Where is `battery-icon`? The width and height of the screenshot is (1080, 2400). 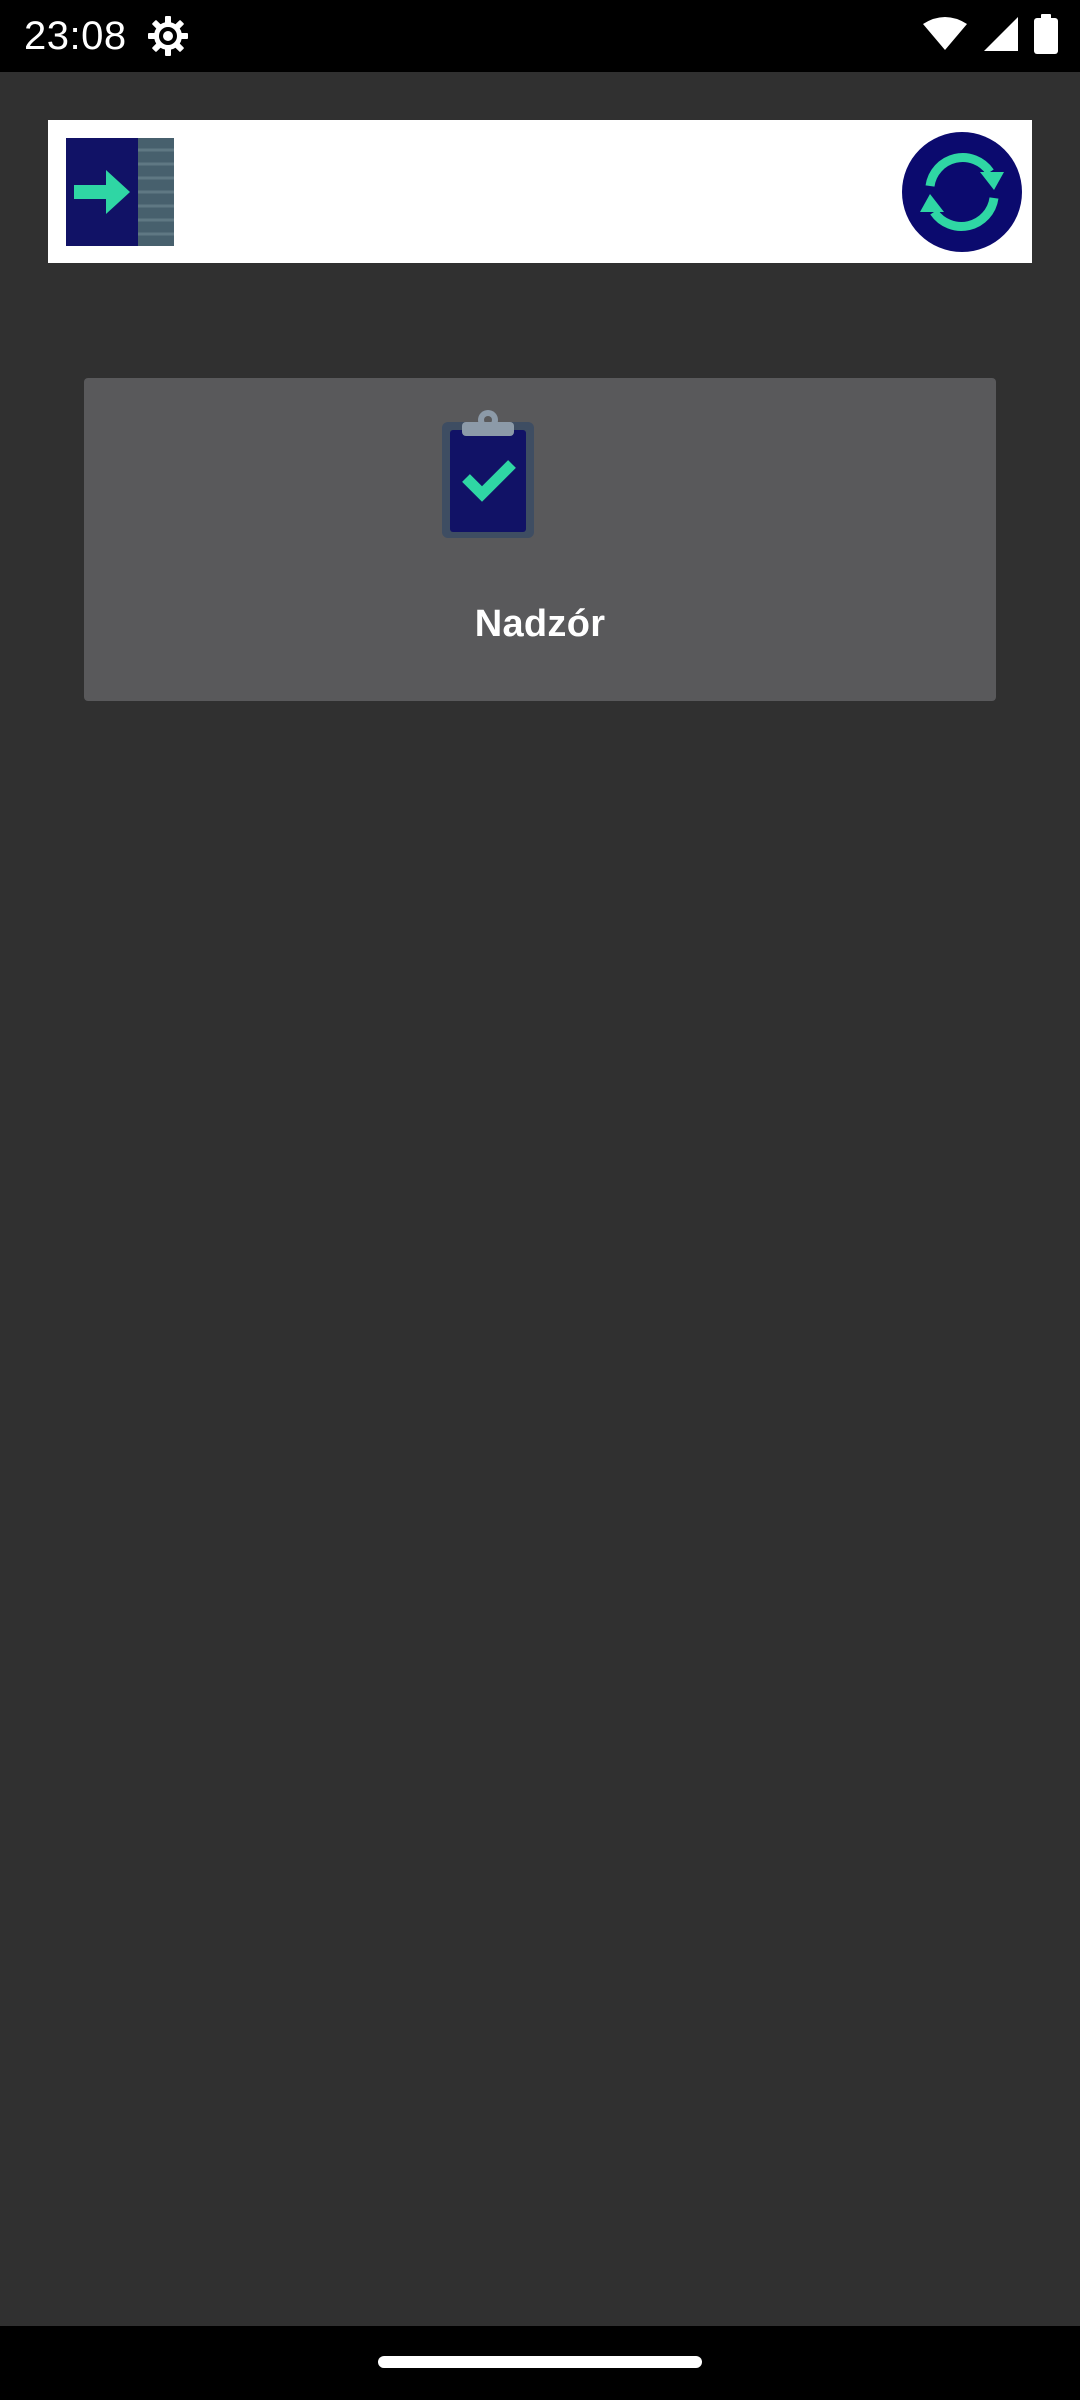
battery-icon is located at coordinates (1046, 36).